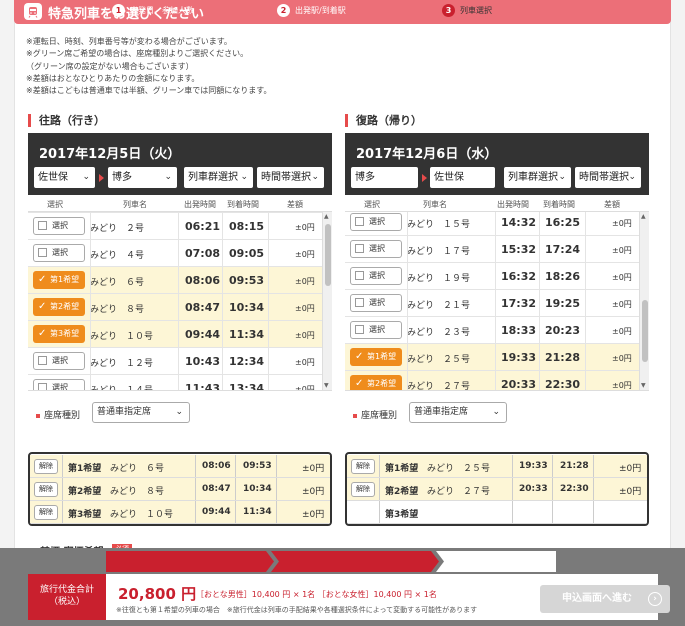  I want to click on departure-time: 11:43, so click(203, 386).